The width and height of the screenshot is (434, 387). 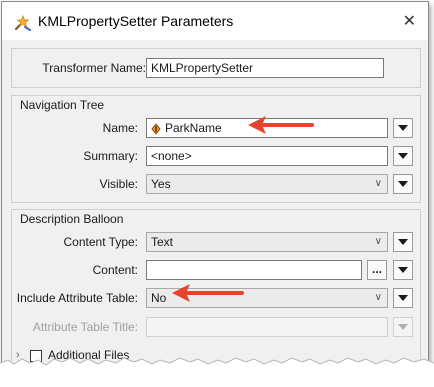 What do you see at coordinates (162, 242) in the screenshot?
I see `content-type-value: Text` at bounding box center [162, 242].